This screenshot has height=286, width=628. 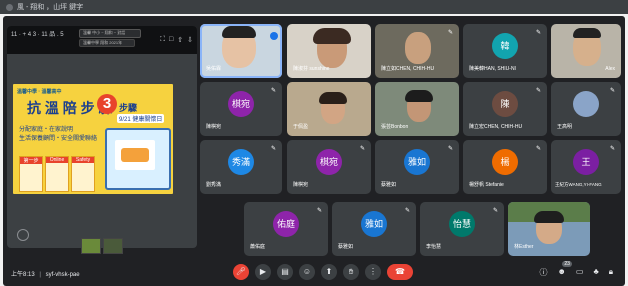 What do you see at coordinates (486, 185) in the screenshot?
I see `participant-name: 楊舒帆 Stefanie` at bounding box center [486, 185].